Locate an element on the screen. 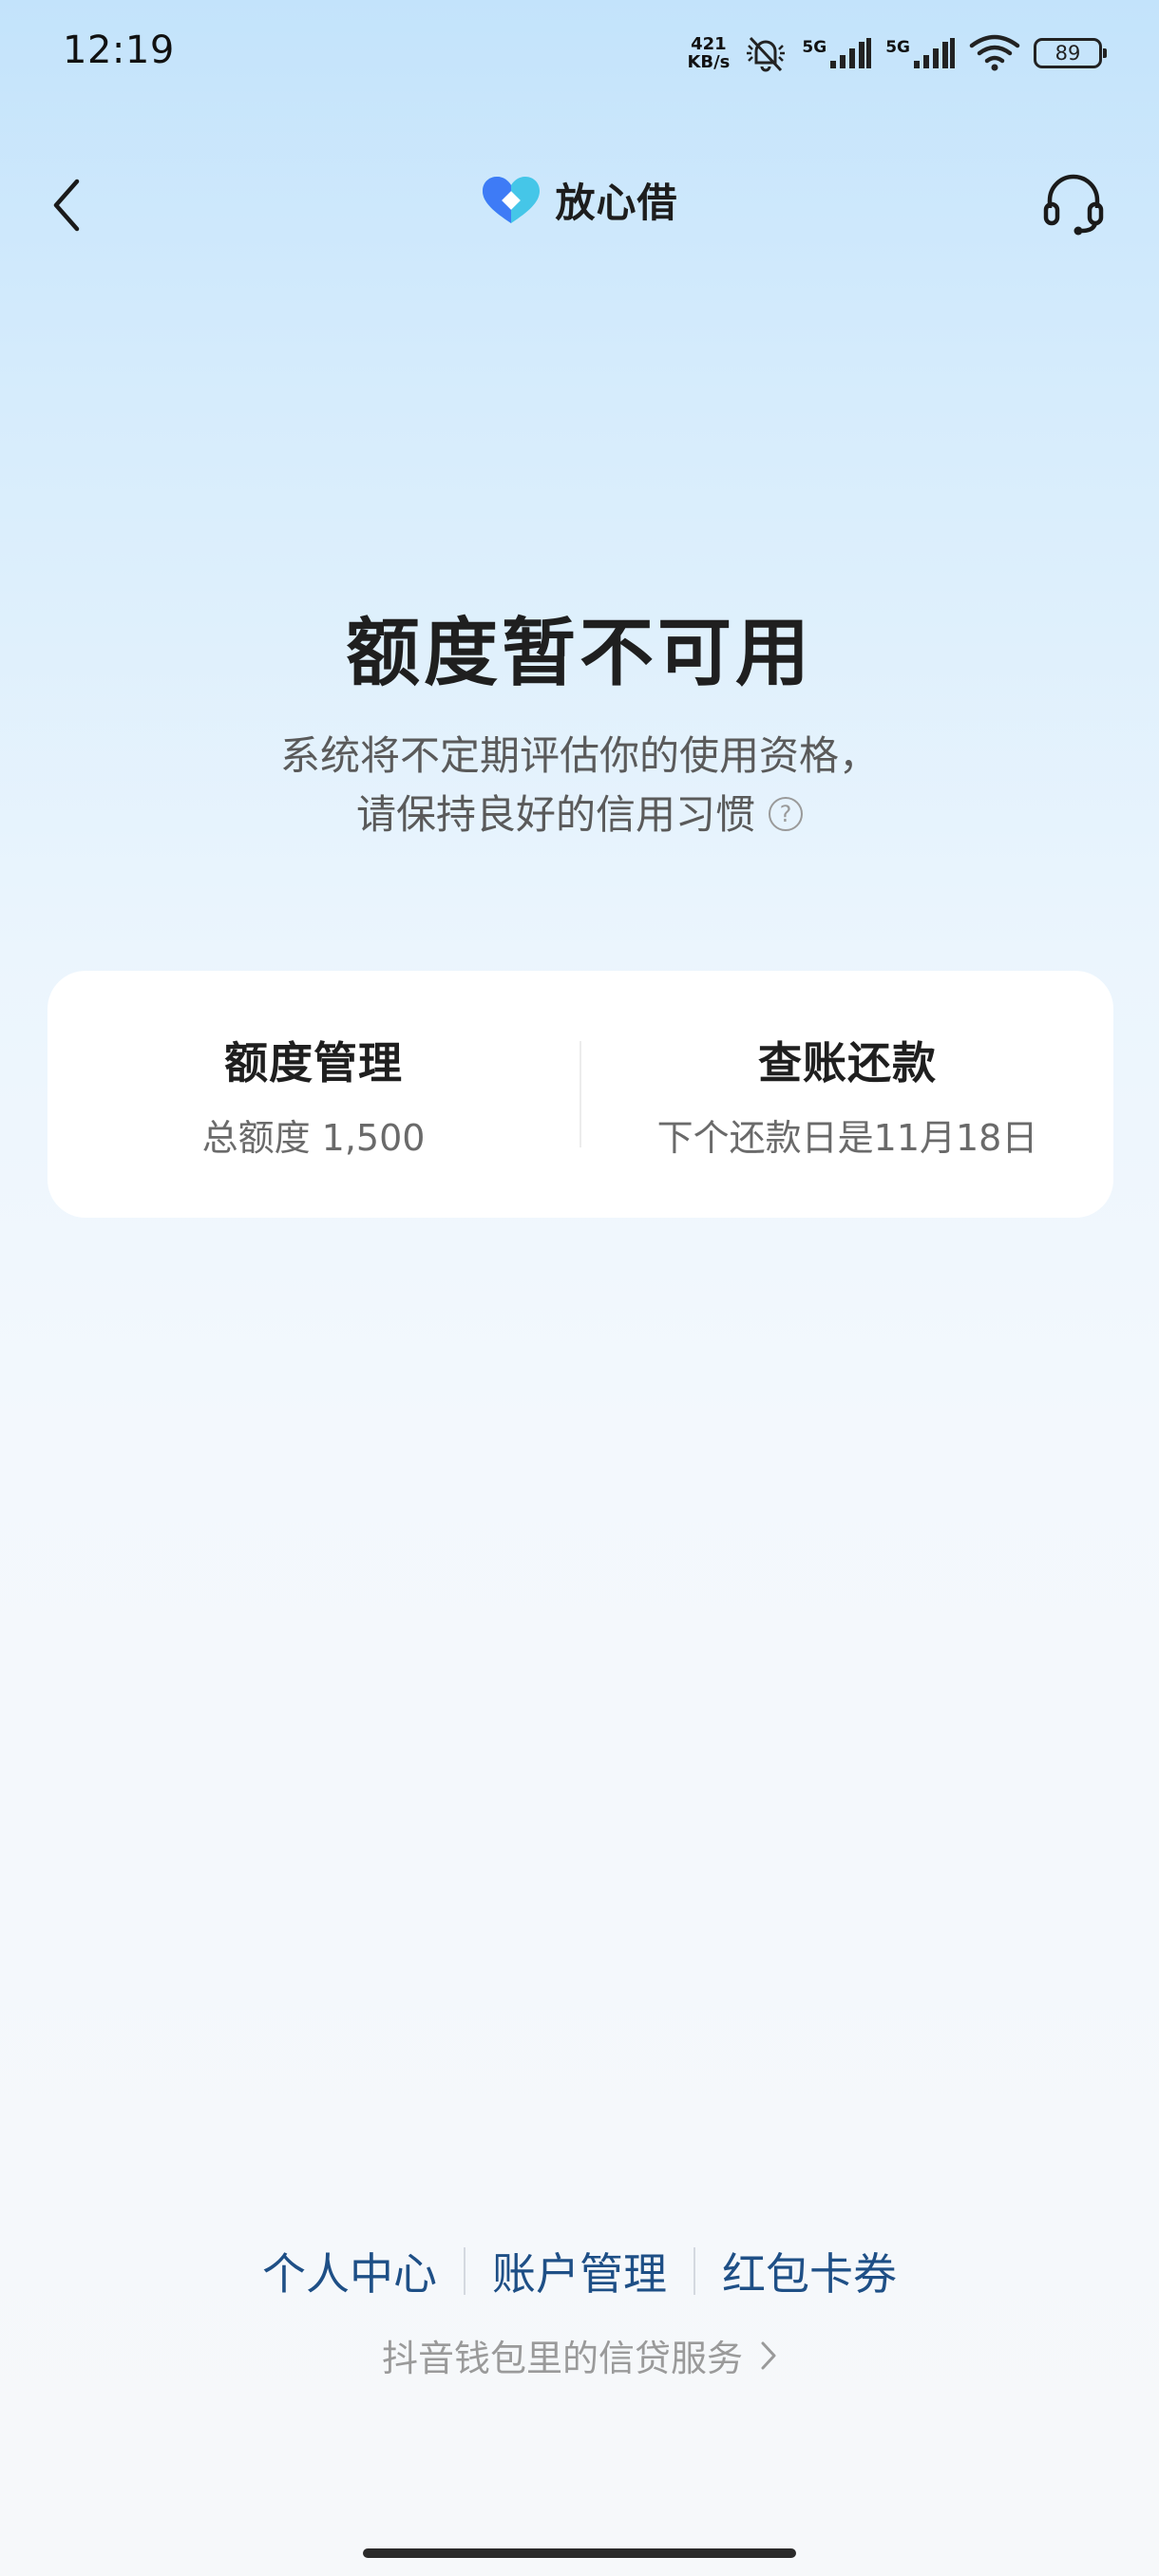  home-indicator is located at coordinates (579, 2553).